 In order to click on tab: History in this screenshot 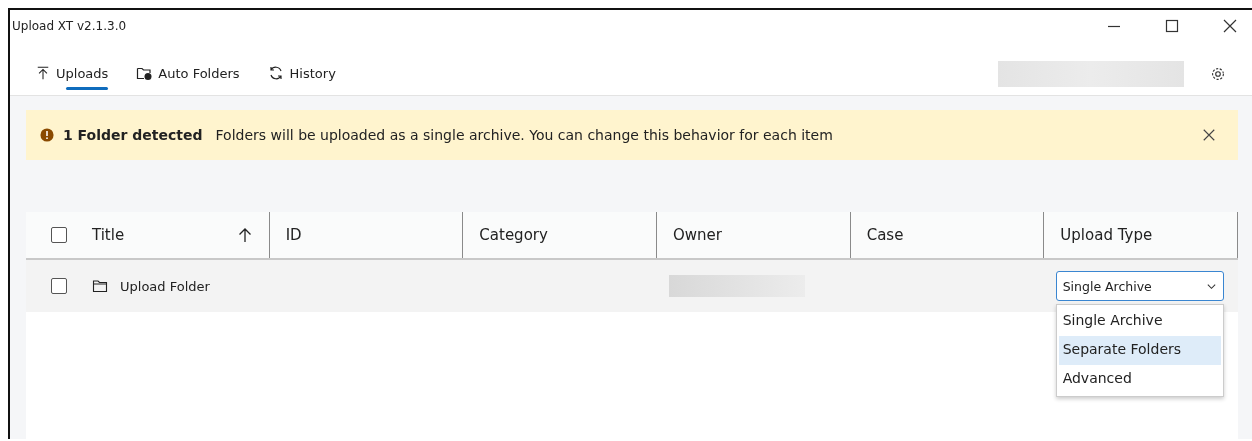, I will do `click(301, 74)`.